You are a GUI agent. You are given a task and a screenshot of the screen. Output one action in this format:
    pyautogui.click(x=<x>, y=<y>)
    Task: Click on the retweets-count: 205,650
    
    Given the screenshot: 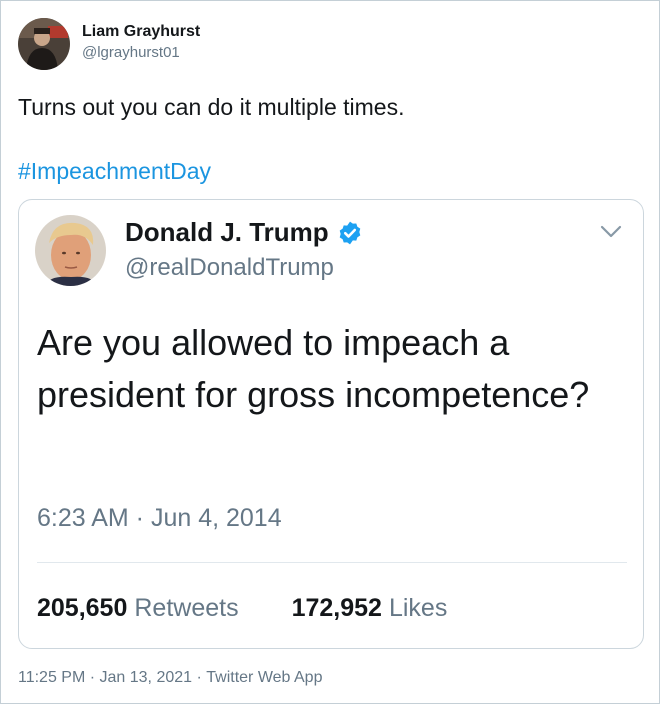 What is the action you would take?
    pyautogui.click(x=82, y=608)
    